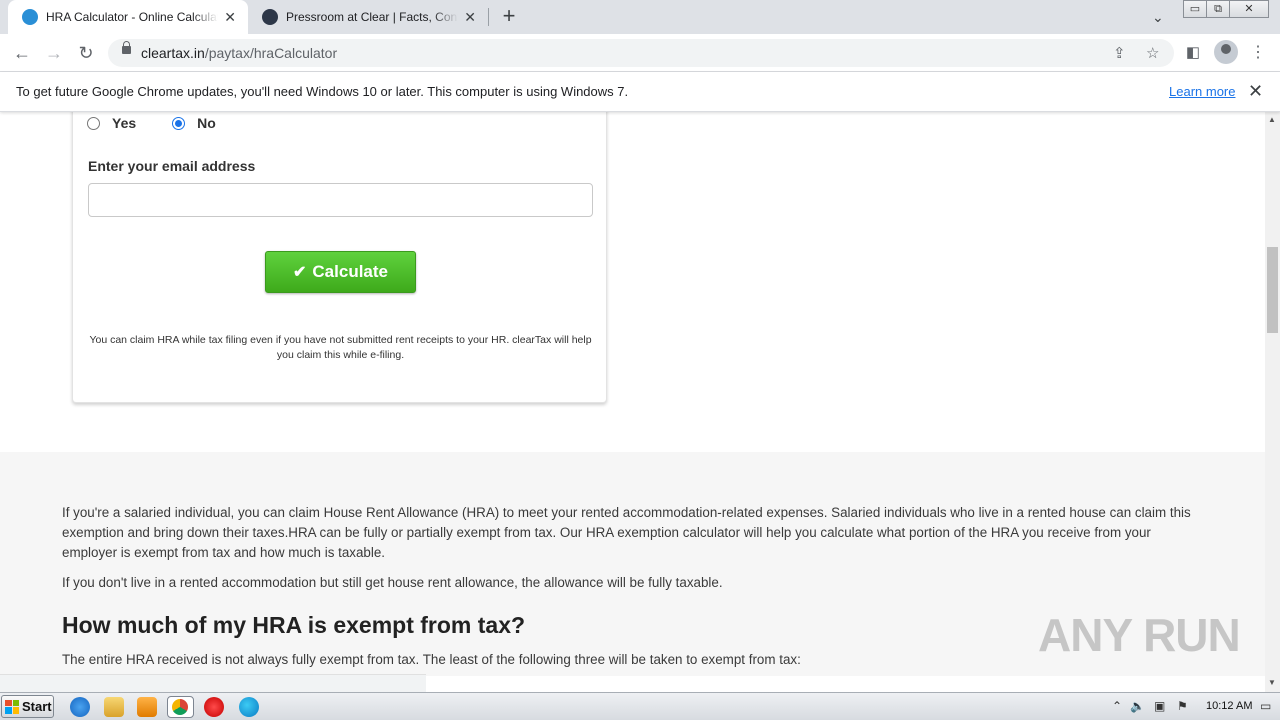 Image resolution: width=1280 pixels, height=720 pixels. I want to click on radio-yes-label: Yes, so click(124, 123).